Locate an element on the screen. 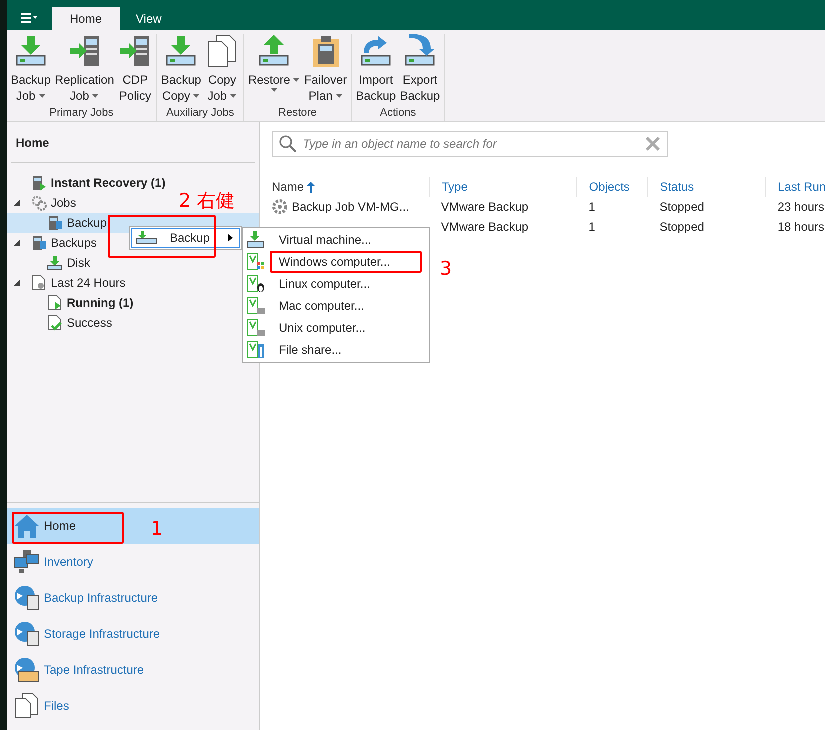  drive-up-arrow-icon is located at coordinates (274, 51).